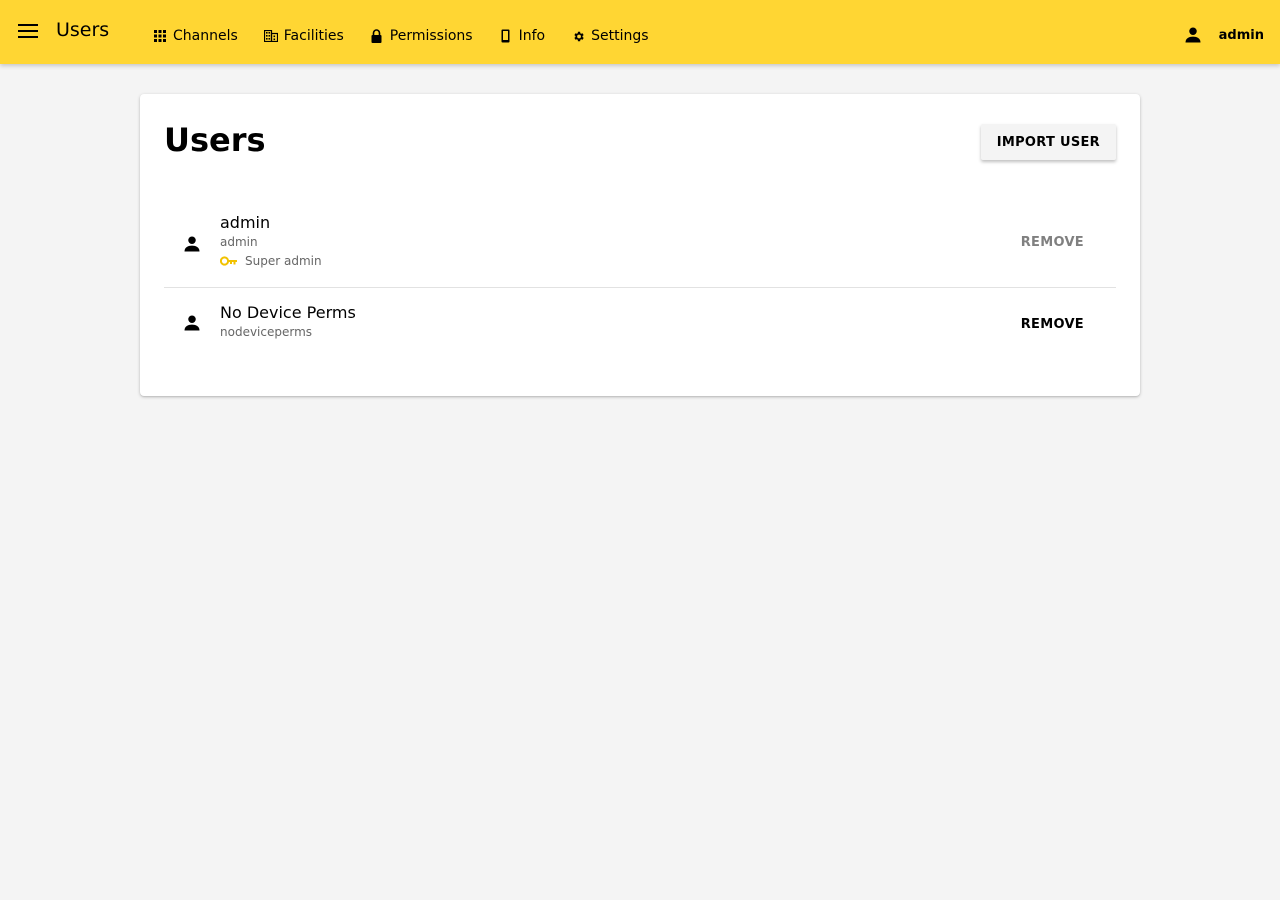 The height and width of the screenshot is (900, 1280). What do you see at coordinates (532, 36) in the screenshot?
I see `nav-tab-label: Info` at bounding box center [532, 36].